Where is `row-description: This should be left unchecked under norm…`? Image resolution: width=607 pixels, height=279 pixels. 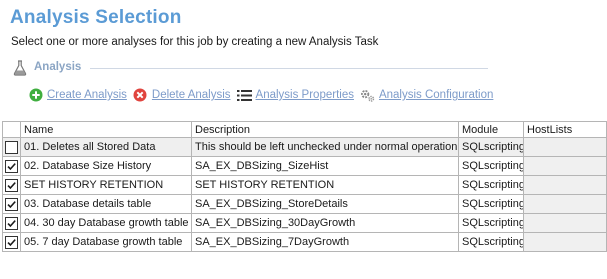
row-description: This should be left unchecked under norm… is located at coordinates (325, 147).